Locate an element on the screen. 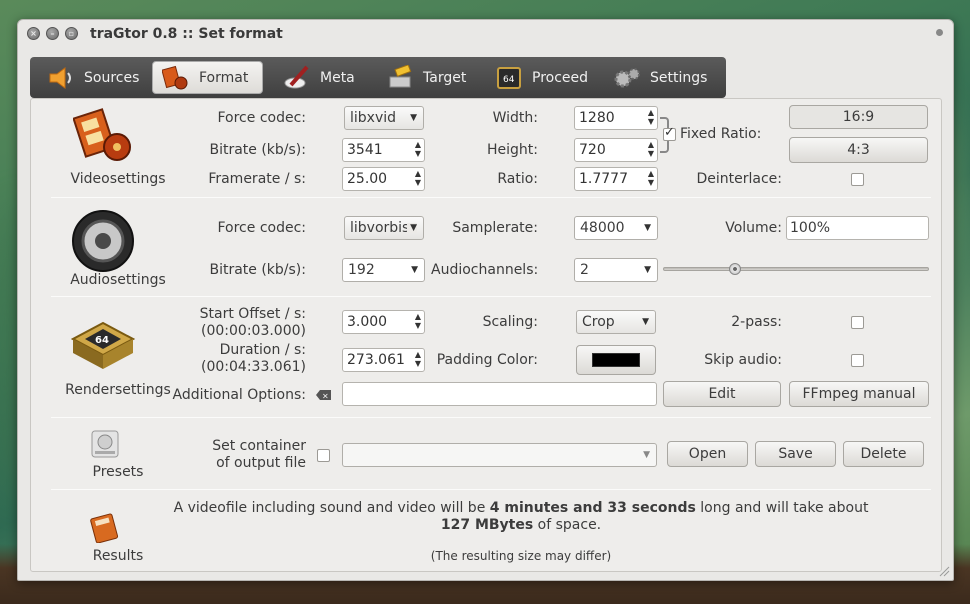 The height and width of the screenshot is (604, 970). two-pass-label: 2-pass: is located at coordinates (756, 322).